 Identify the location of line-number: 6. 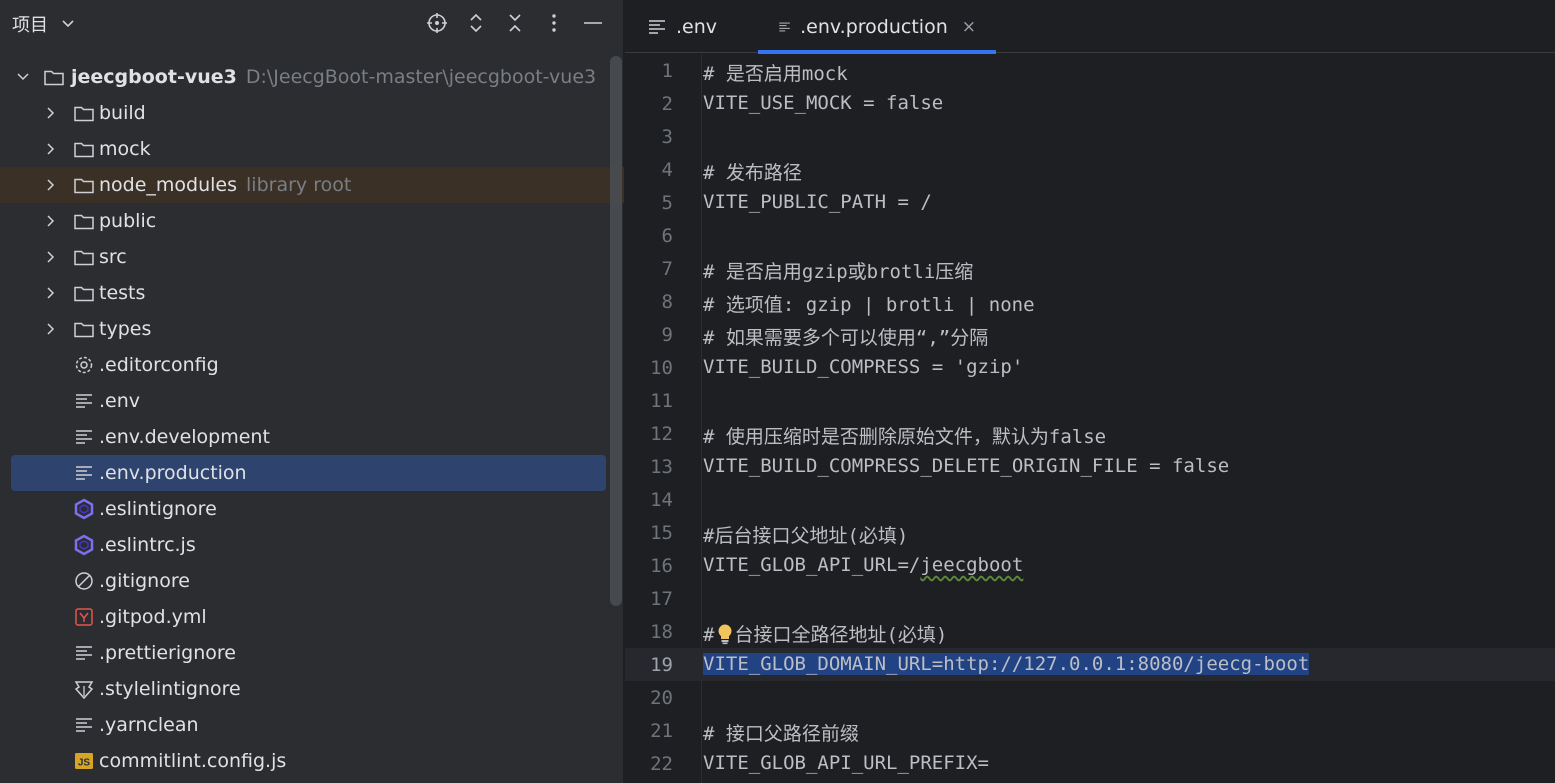
(667, 236).